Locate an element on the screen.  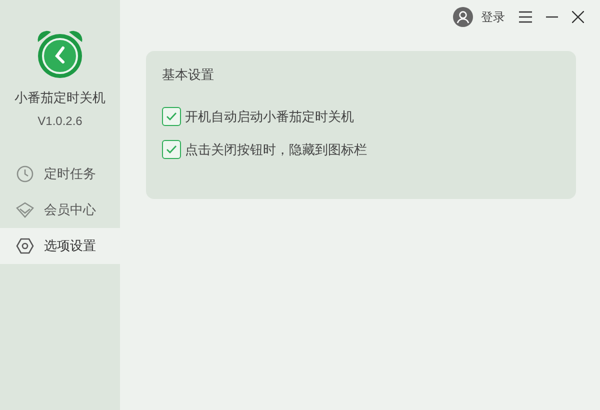
checkbox-label: 开机自动启动小番茄定时关机 is located at coordinates (269, 117).